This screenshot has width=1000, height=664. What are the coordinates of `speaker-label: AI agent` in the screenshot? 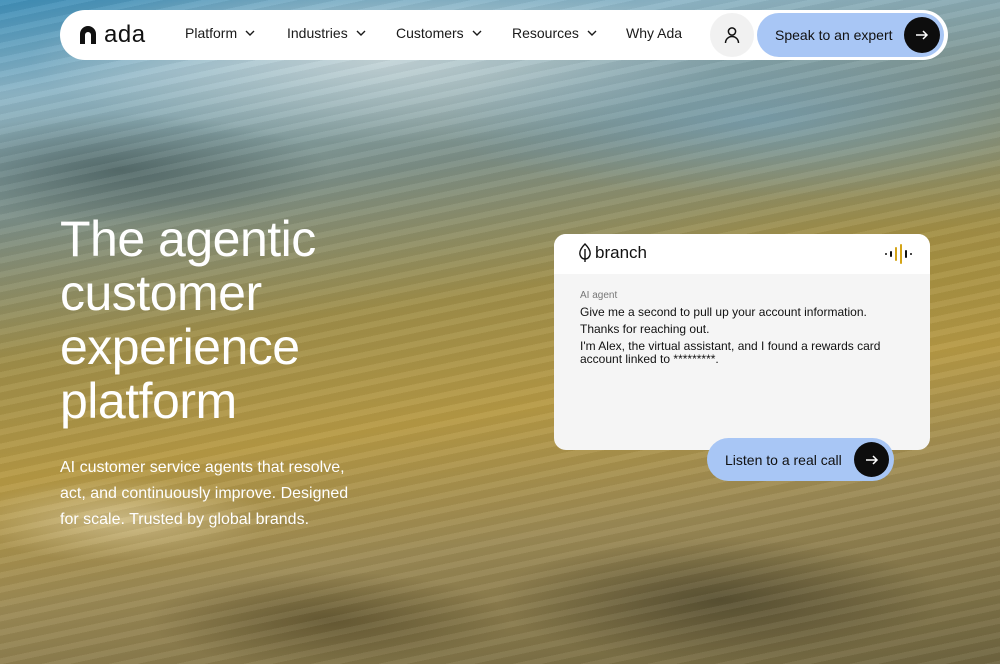 It's located at (599, 295).